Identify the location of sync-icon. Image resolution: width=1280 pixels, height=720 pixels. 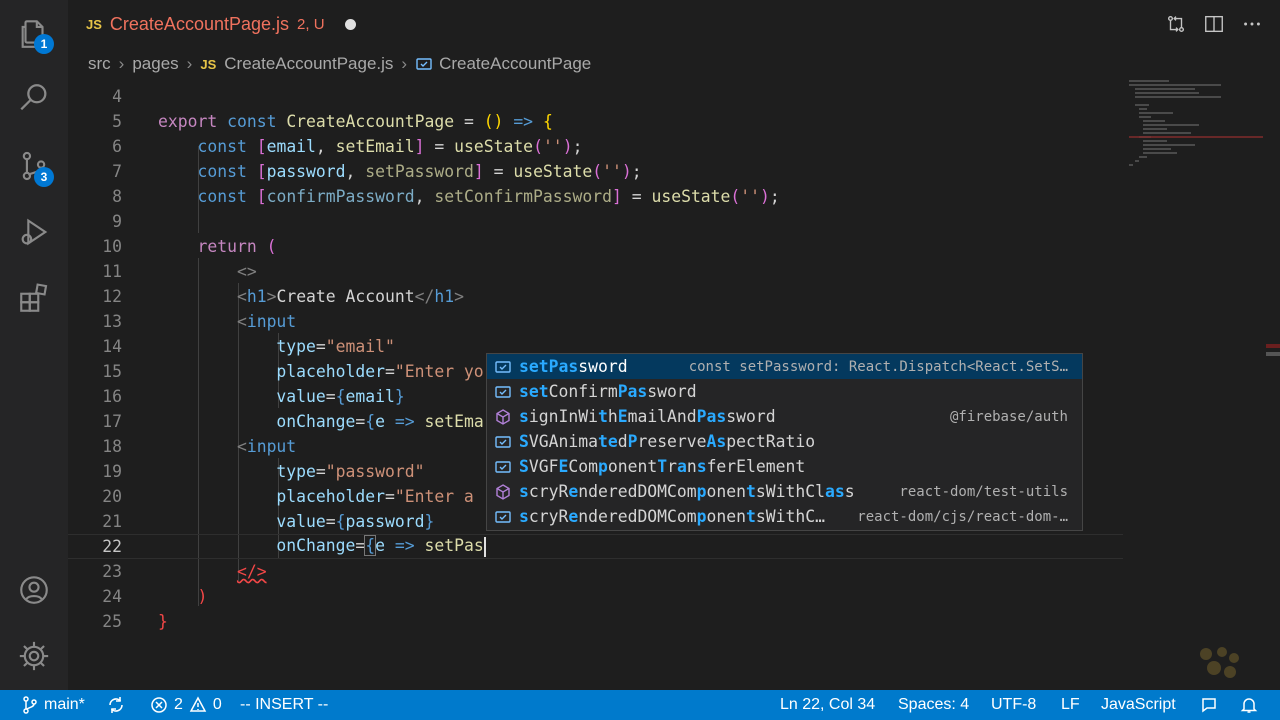
(119, 705).